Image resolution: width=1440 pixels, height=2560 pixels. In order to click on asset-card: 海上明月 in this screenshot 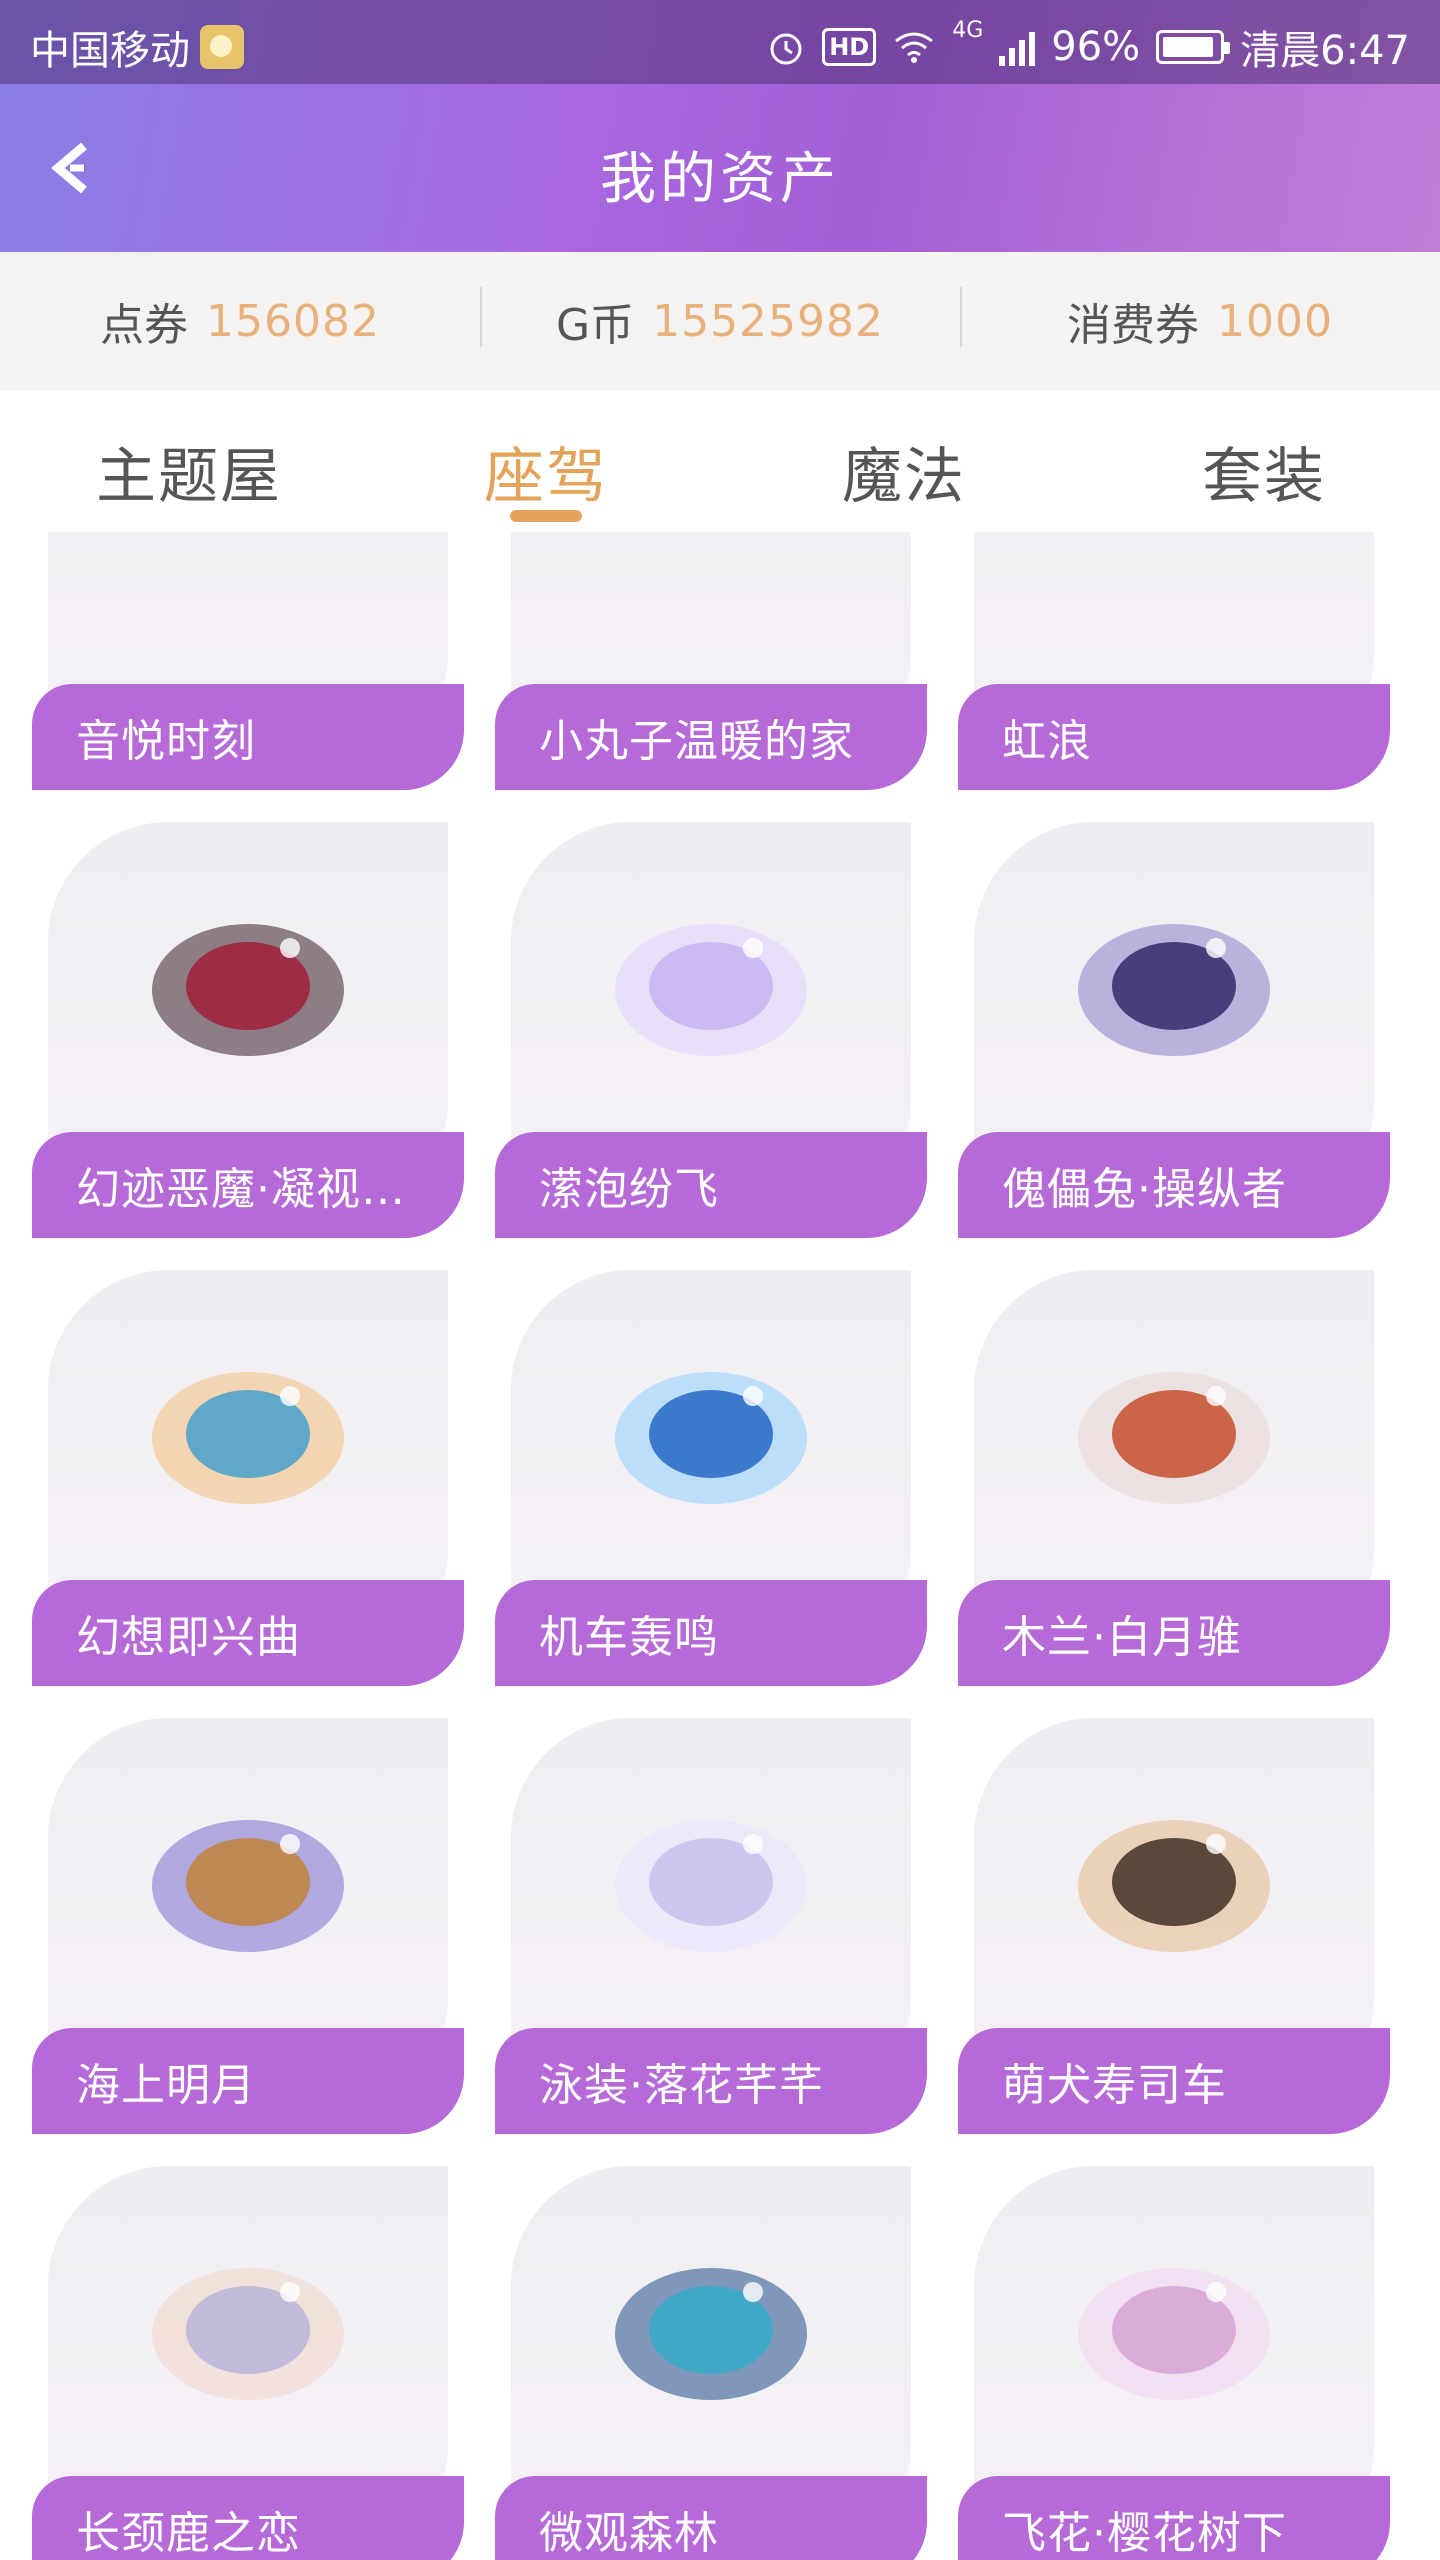, I will do `click(248, 1928)`.